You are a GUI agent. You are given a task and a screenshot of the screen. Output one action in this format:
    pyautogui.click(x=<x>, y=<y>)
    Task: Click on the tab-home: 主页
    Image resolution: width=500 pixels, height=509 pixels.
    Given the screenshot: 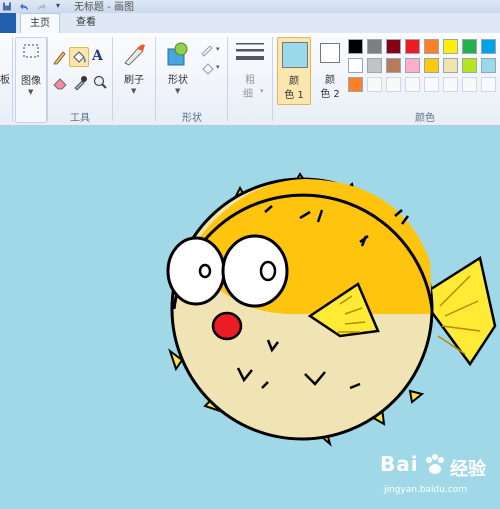 What is the action you would take?
    pyautogui.click(x=40, y=23)
    